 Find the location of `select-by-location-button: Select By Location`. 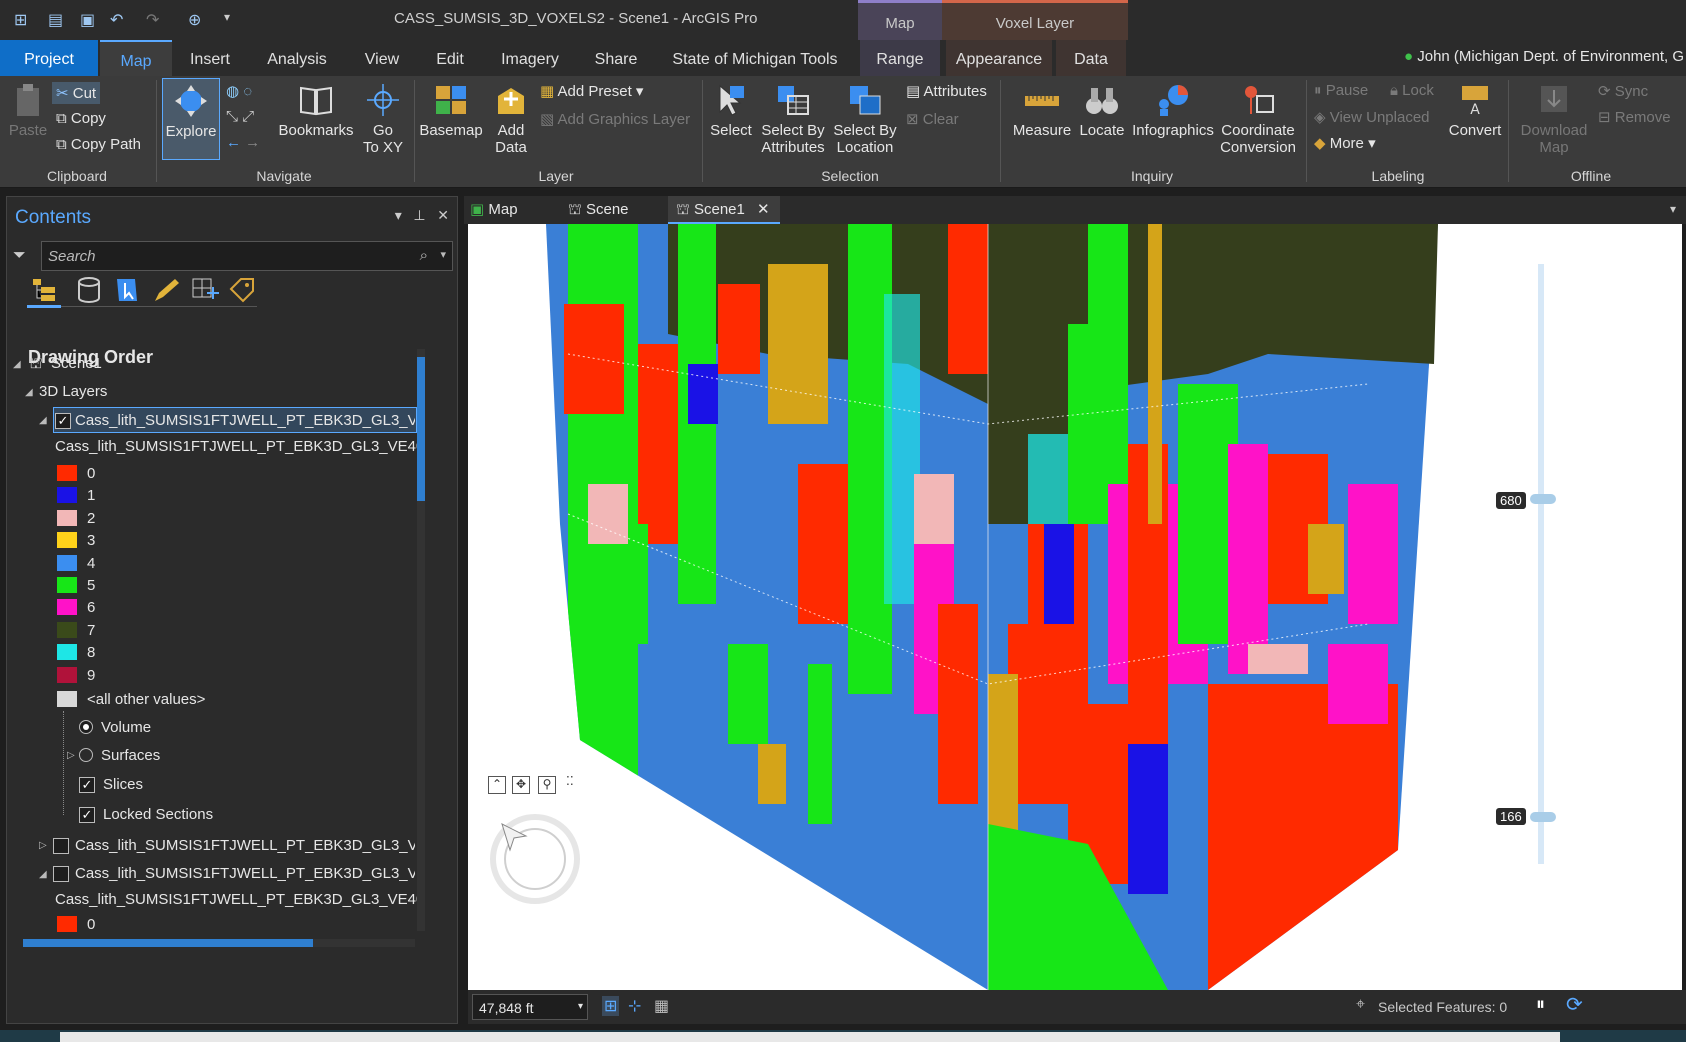

select-by-location-button: Select By Location is located at coordinates (865, 119).